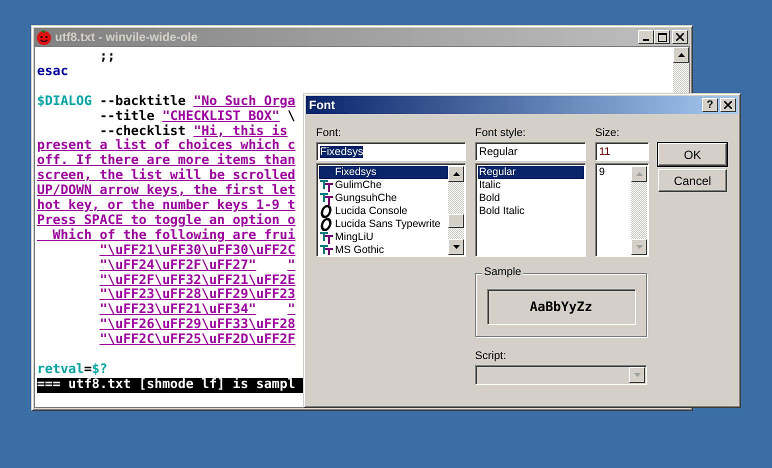 This screenshot has width=772, height=468. Describe the element at coordinates (614, 172) in the screenshot. I see `size-list-item: 9` at that location.